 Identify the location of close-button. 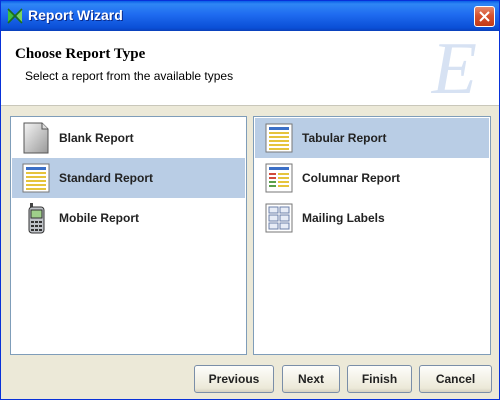
(484, 16).